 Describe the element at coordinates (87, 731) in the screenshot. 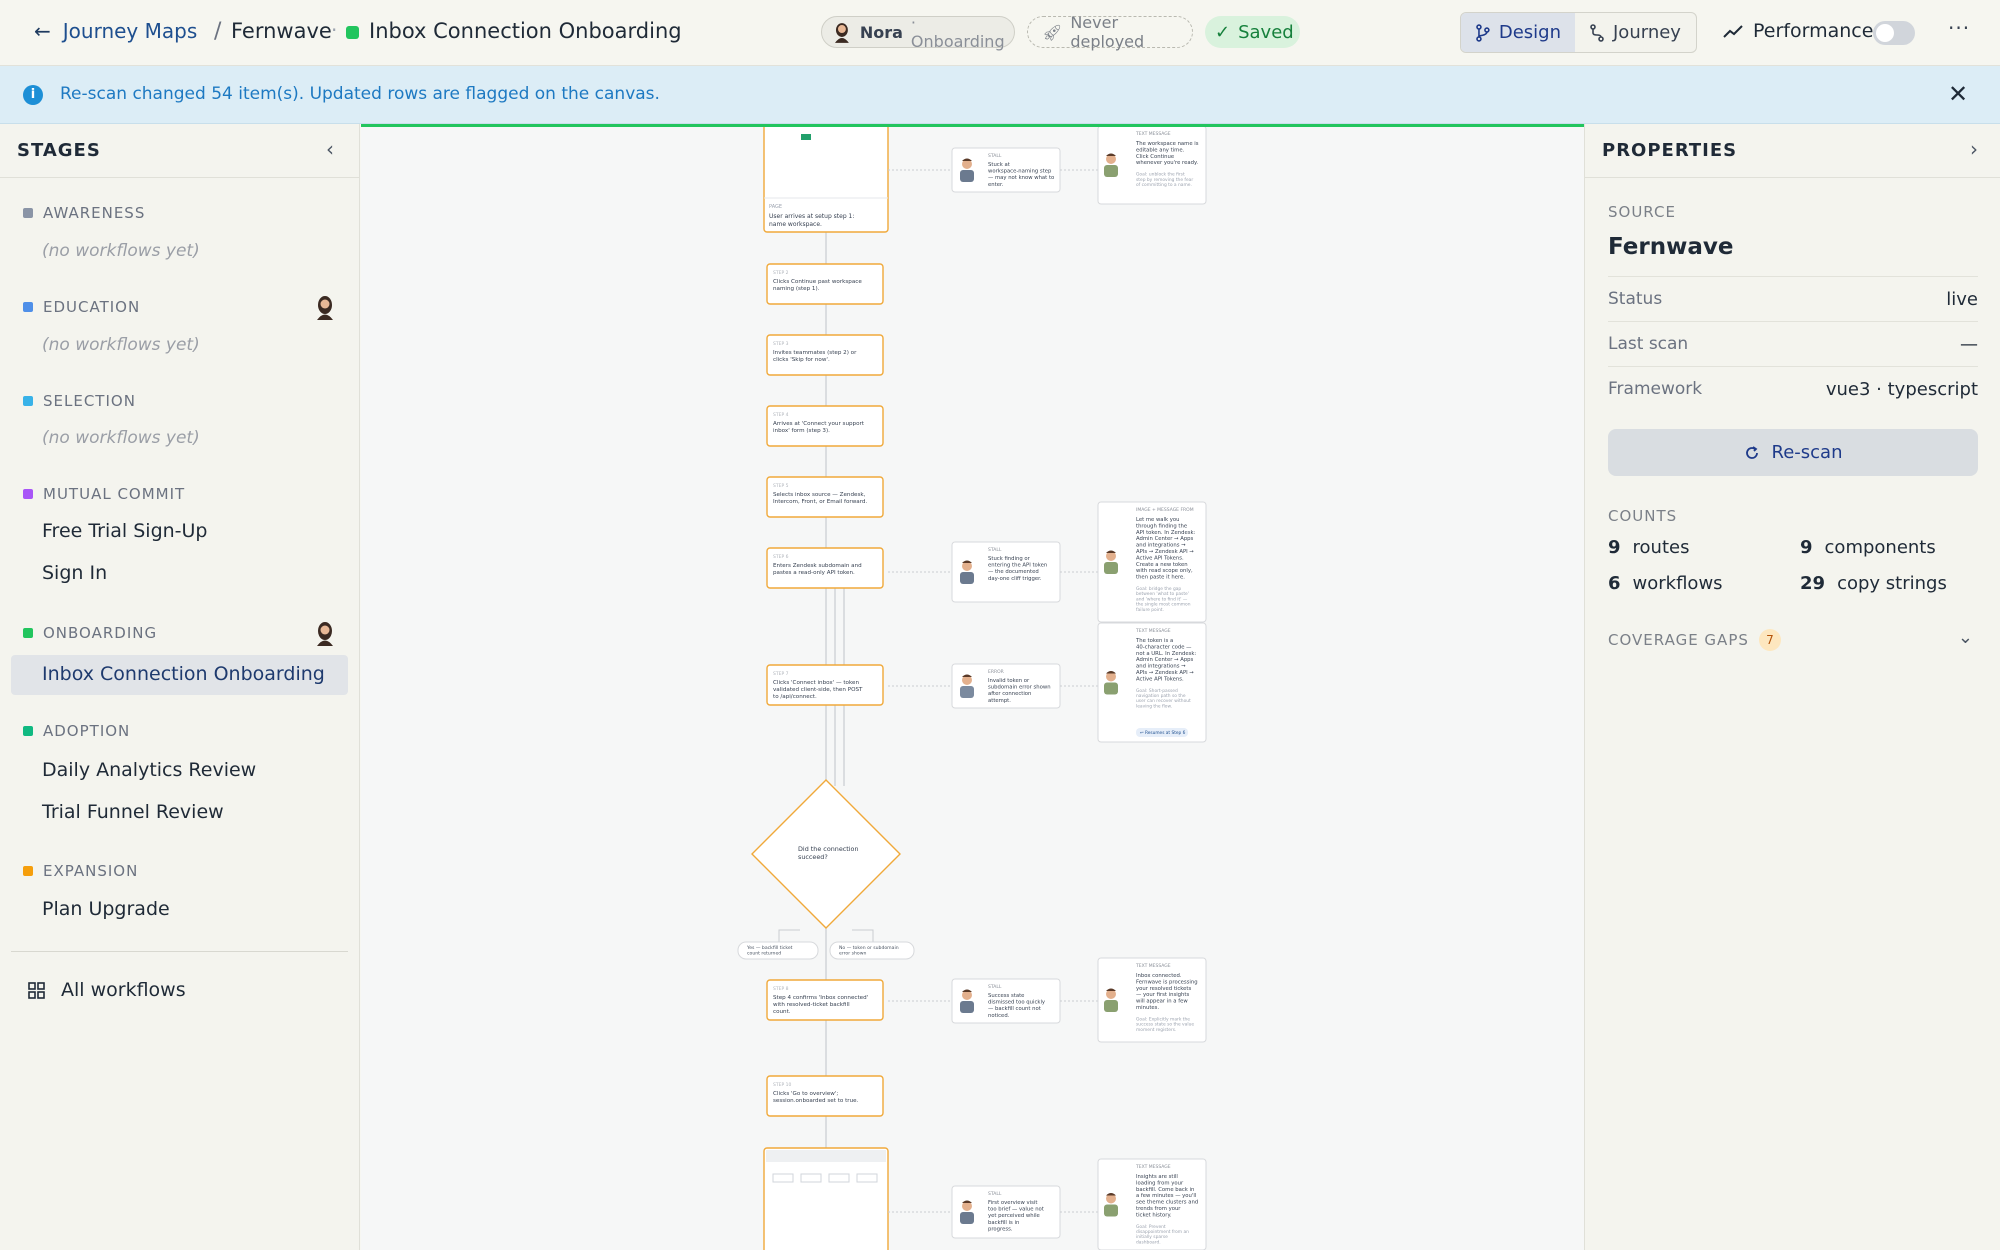

I see `stage-label: ADOPTION` at that location.